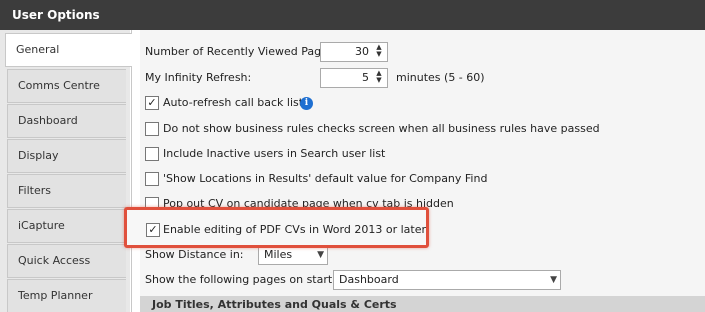  I want to click on refresh-stepper: 5 ▲ ▼, so click(354, 78).